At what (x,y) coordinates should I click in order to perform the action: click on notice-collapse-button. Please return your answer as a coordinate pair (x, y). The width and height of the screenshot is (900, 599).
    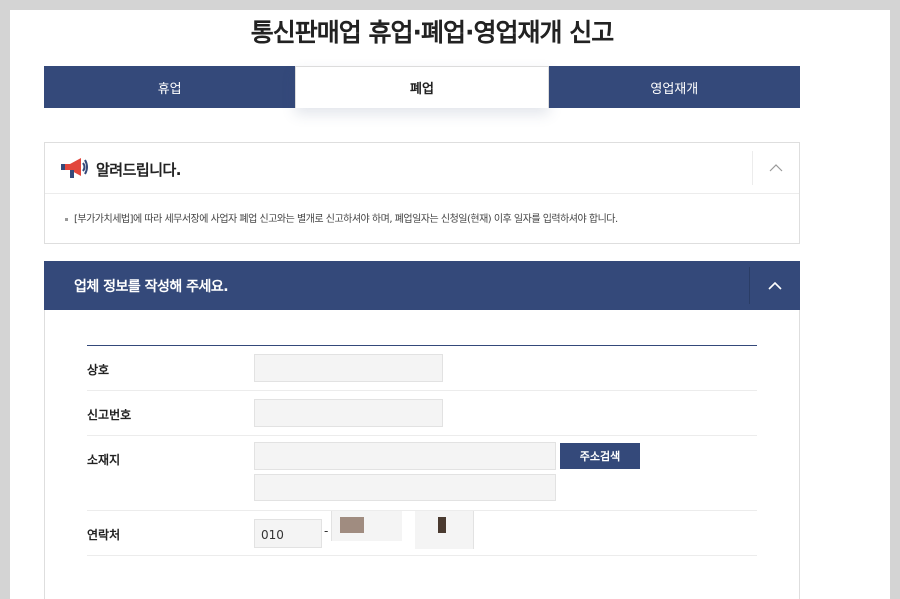
    Looking at the image, I should click on (775, 168).